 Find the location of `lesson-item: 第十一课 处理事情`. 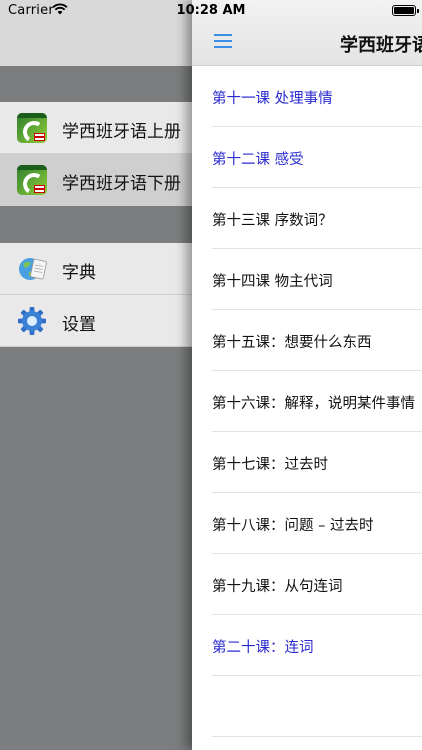

lesson-item: 第十一课 处理事情 is located at coordinates (317, 96).